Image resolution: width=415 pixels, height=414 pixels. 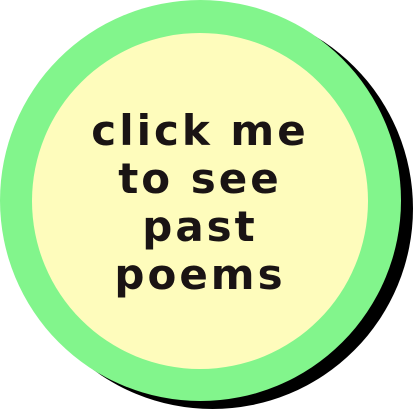 What do you see at coordinates (199, 179) in the screenshot?
I see `button-label-line-2: to see` at bounding box center [199, 179].